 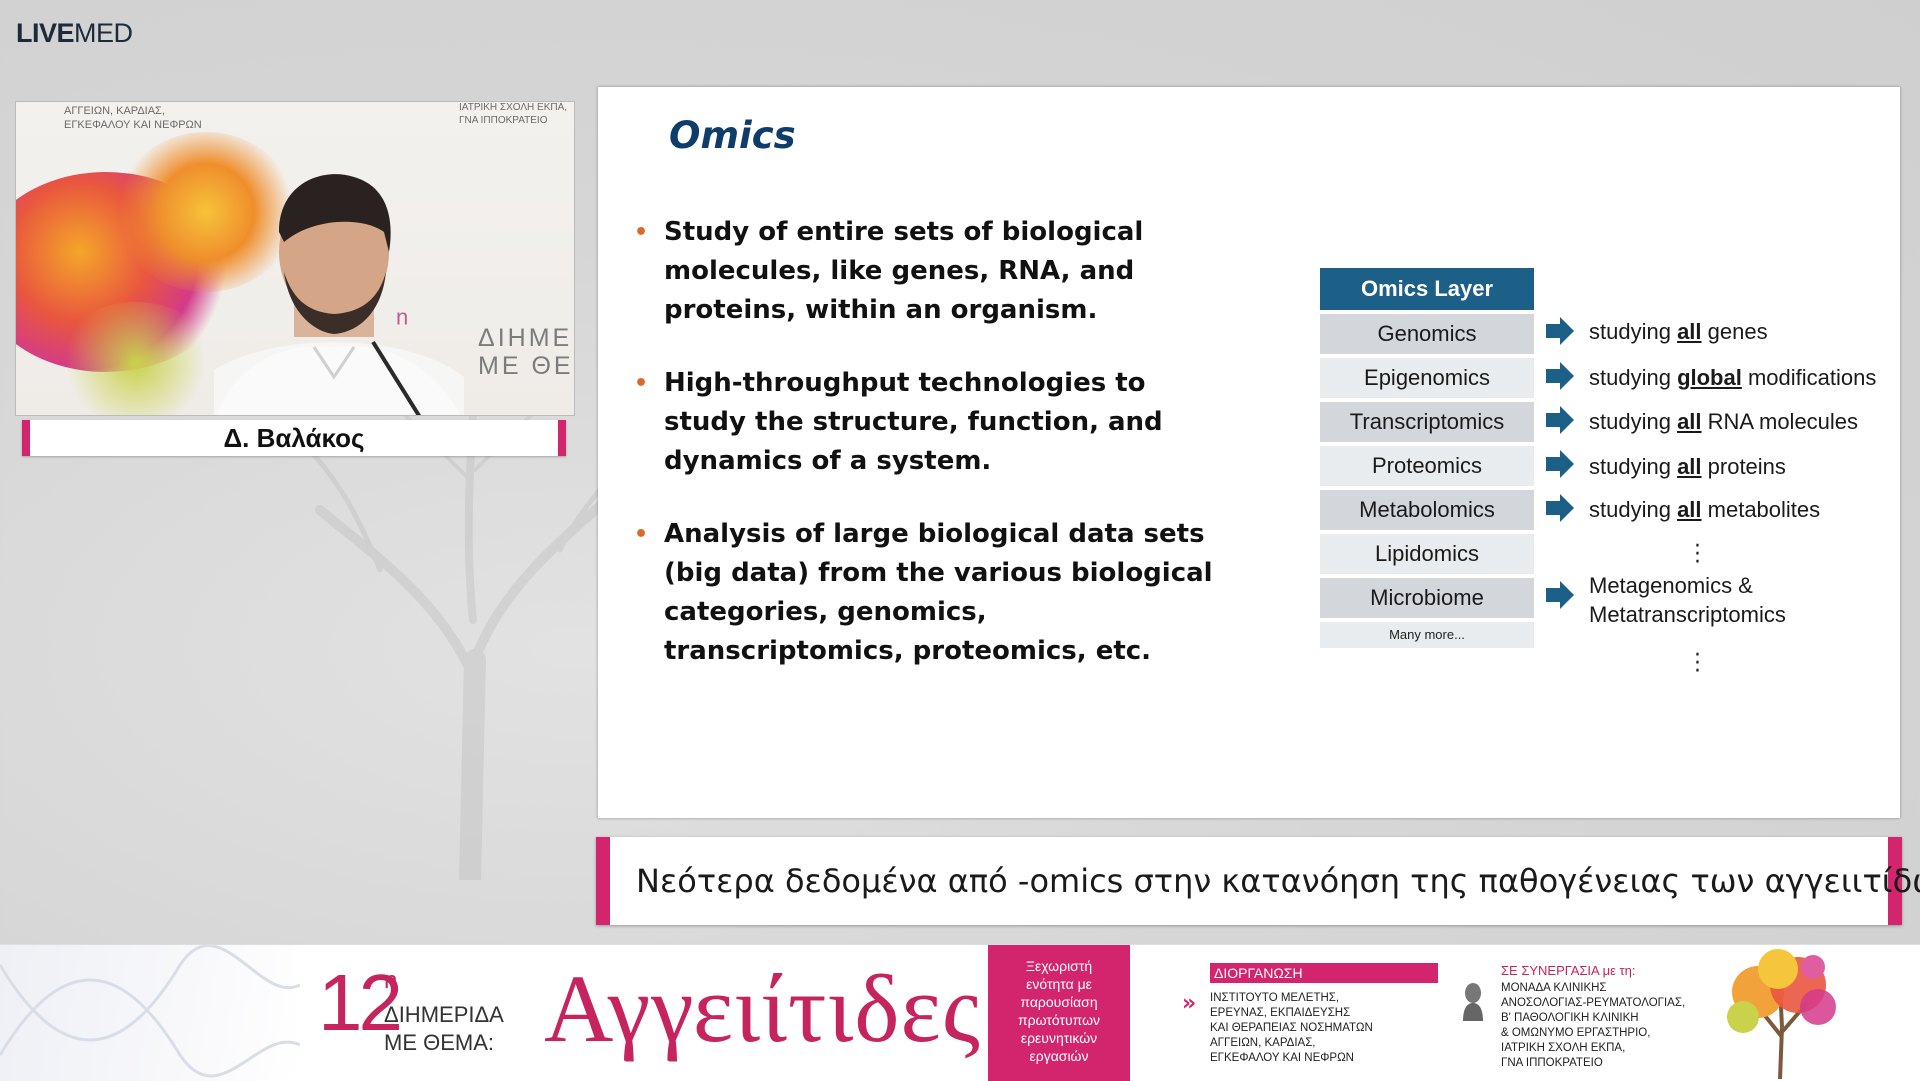 I want to click on dna-helix-icon, so click(x=150, y=1011).